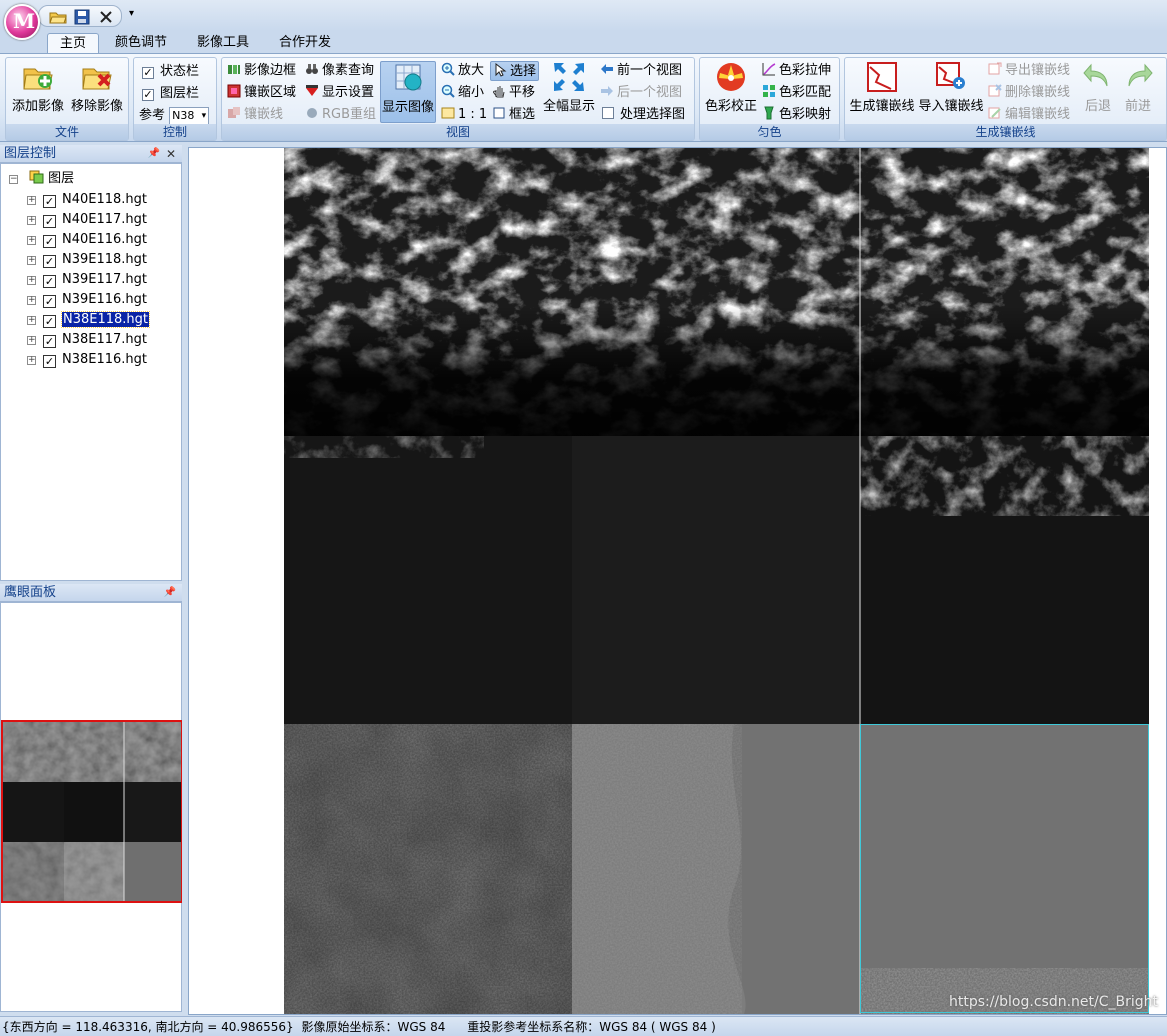  Describe the element at coordinates (104, 259) in the screenshot. I see `layer-name: N39E118.hgt` at that location.